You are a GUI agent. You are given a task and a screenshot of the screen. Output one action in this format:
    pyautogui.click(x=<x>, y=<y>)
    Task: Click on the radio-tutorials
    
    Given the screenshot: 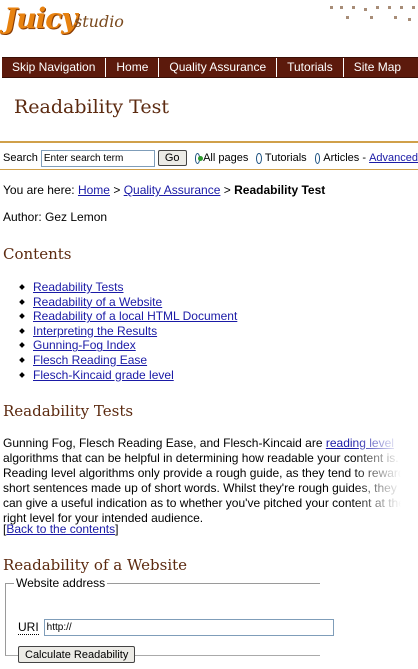 What is the action you would take?
    pyautogui.click(x=259, y=158)
    